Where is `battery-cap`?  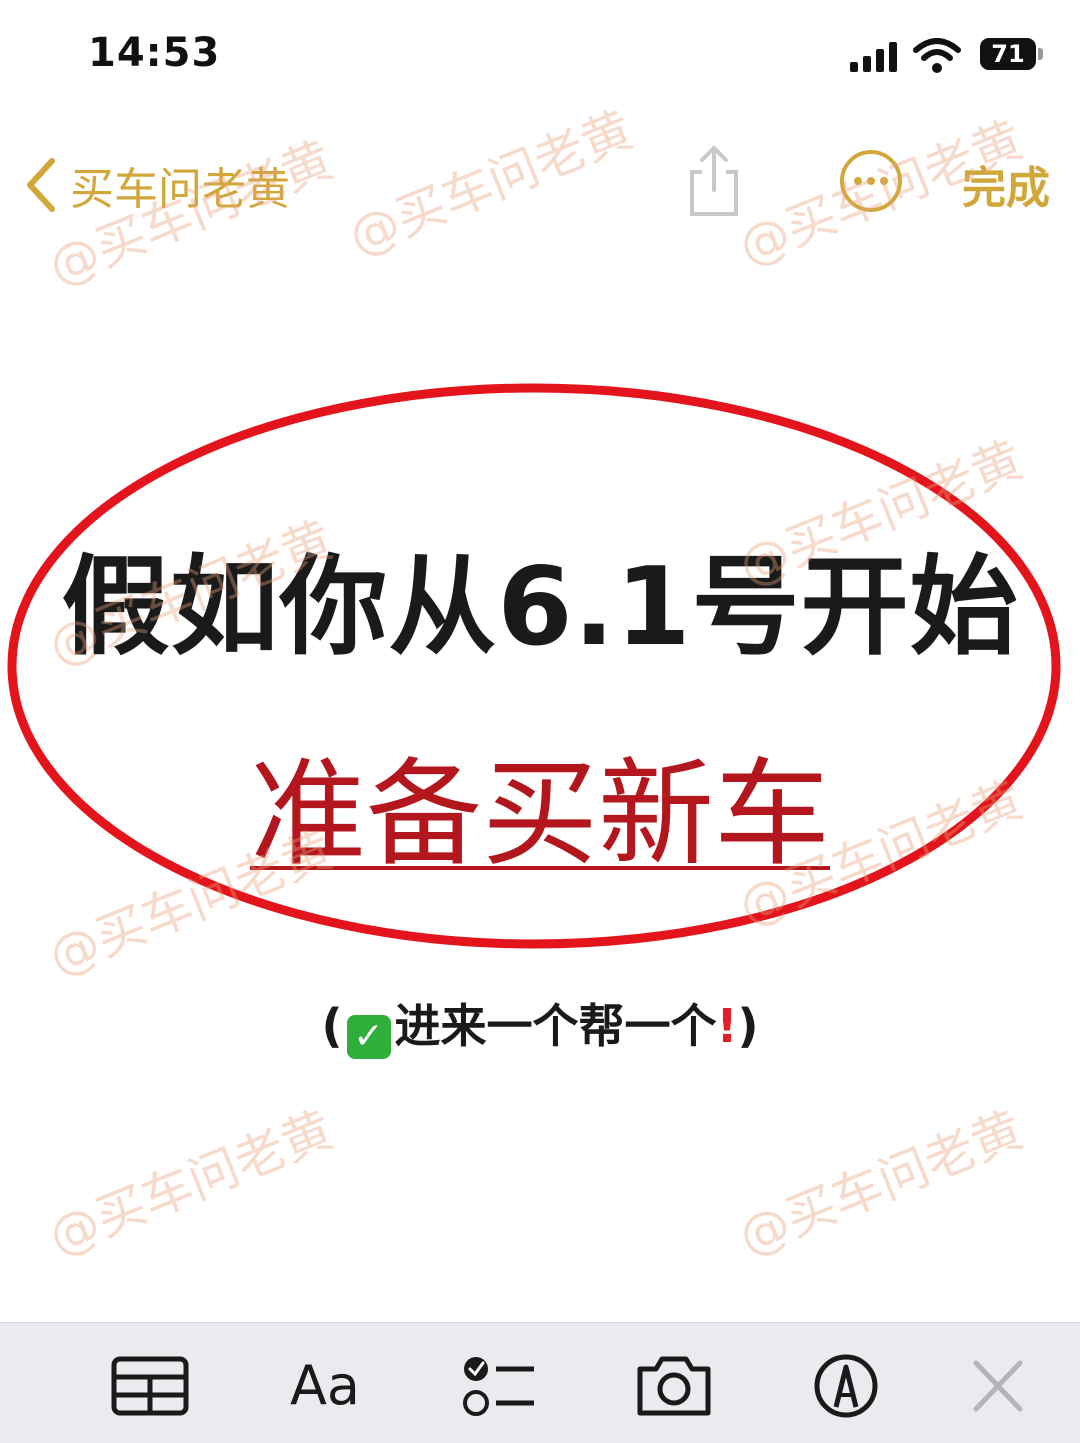 battery-cap is located at coordinates (1040, 54).